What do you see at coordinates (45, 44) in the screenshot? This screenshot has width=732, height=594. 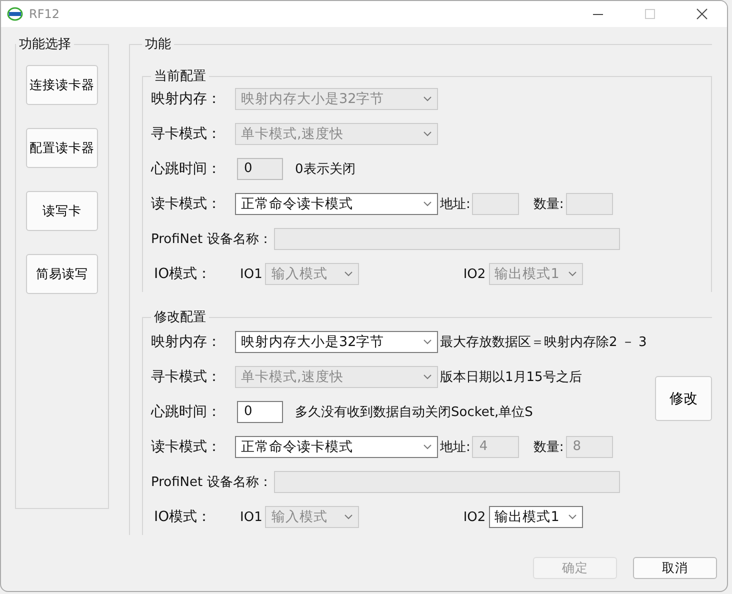 I see `group-title: 功能选择` at bounding box center [45, 44].